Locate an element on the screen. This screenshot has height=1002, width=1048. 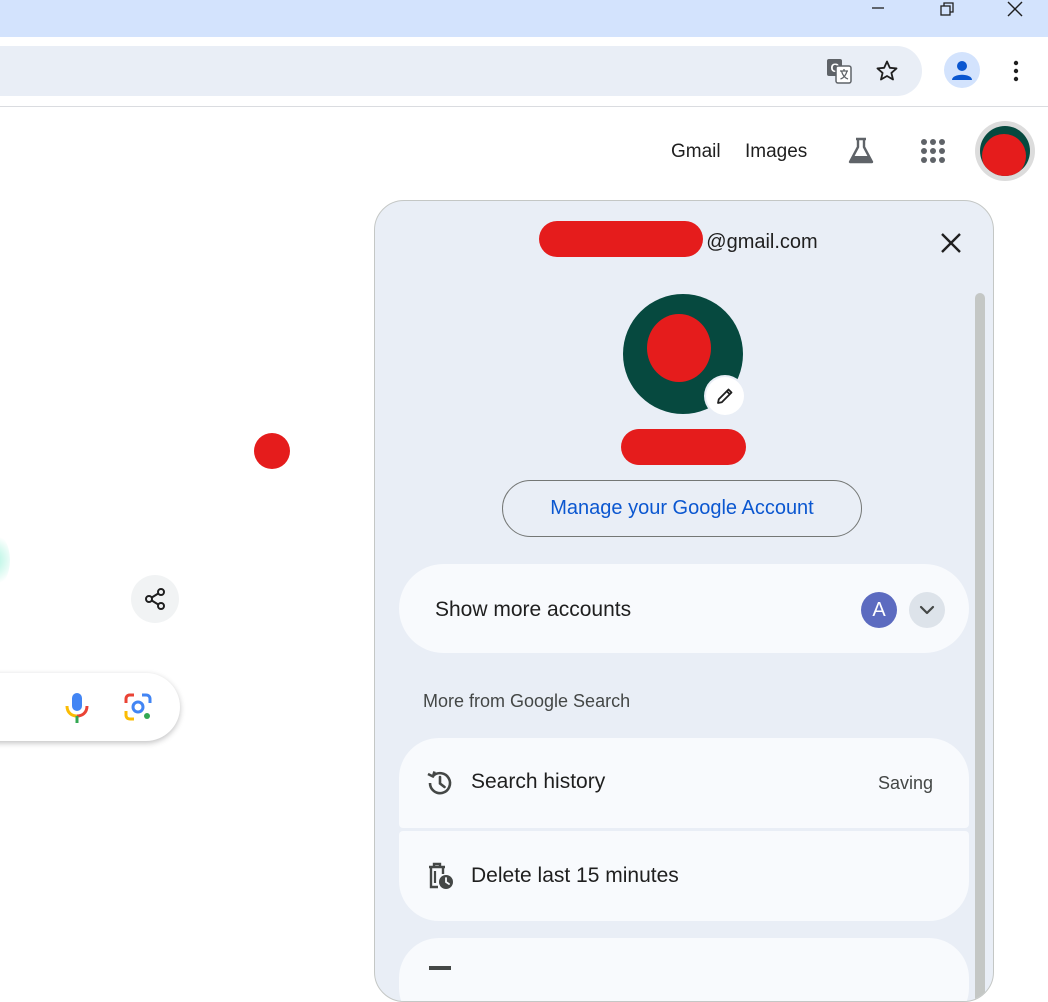
search-history-label: Search history is located at coordinates (538, 781).